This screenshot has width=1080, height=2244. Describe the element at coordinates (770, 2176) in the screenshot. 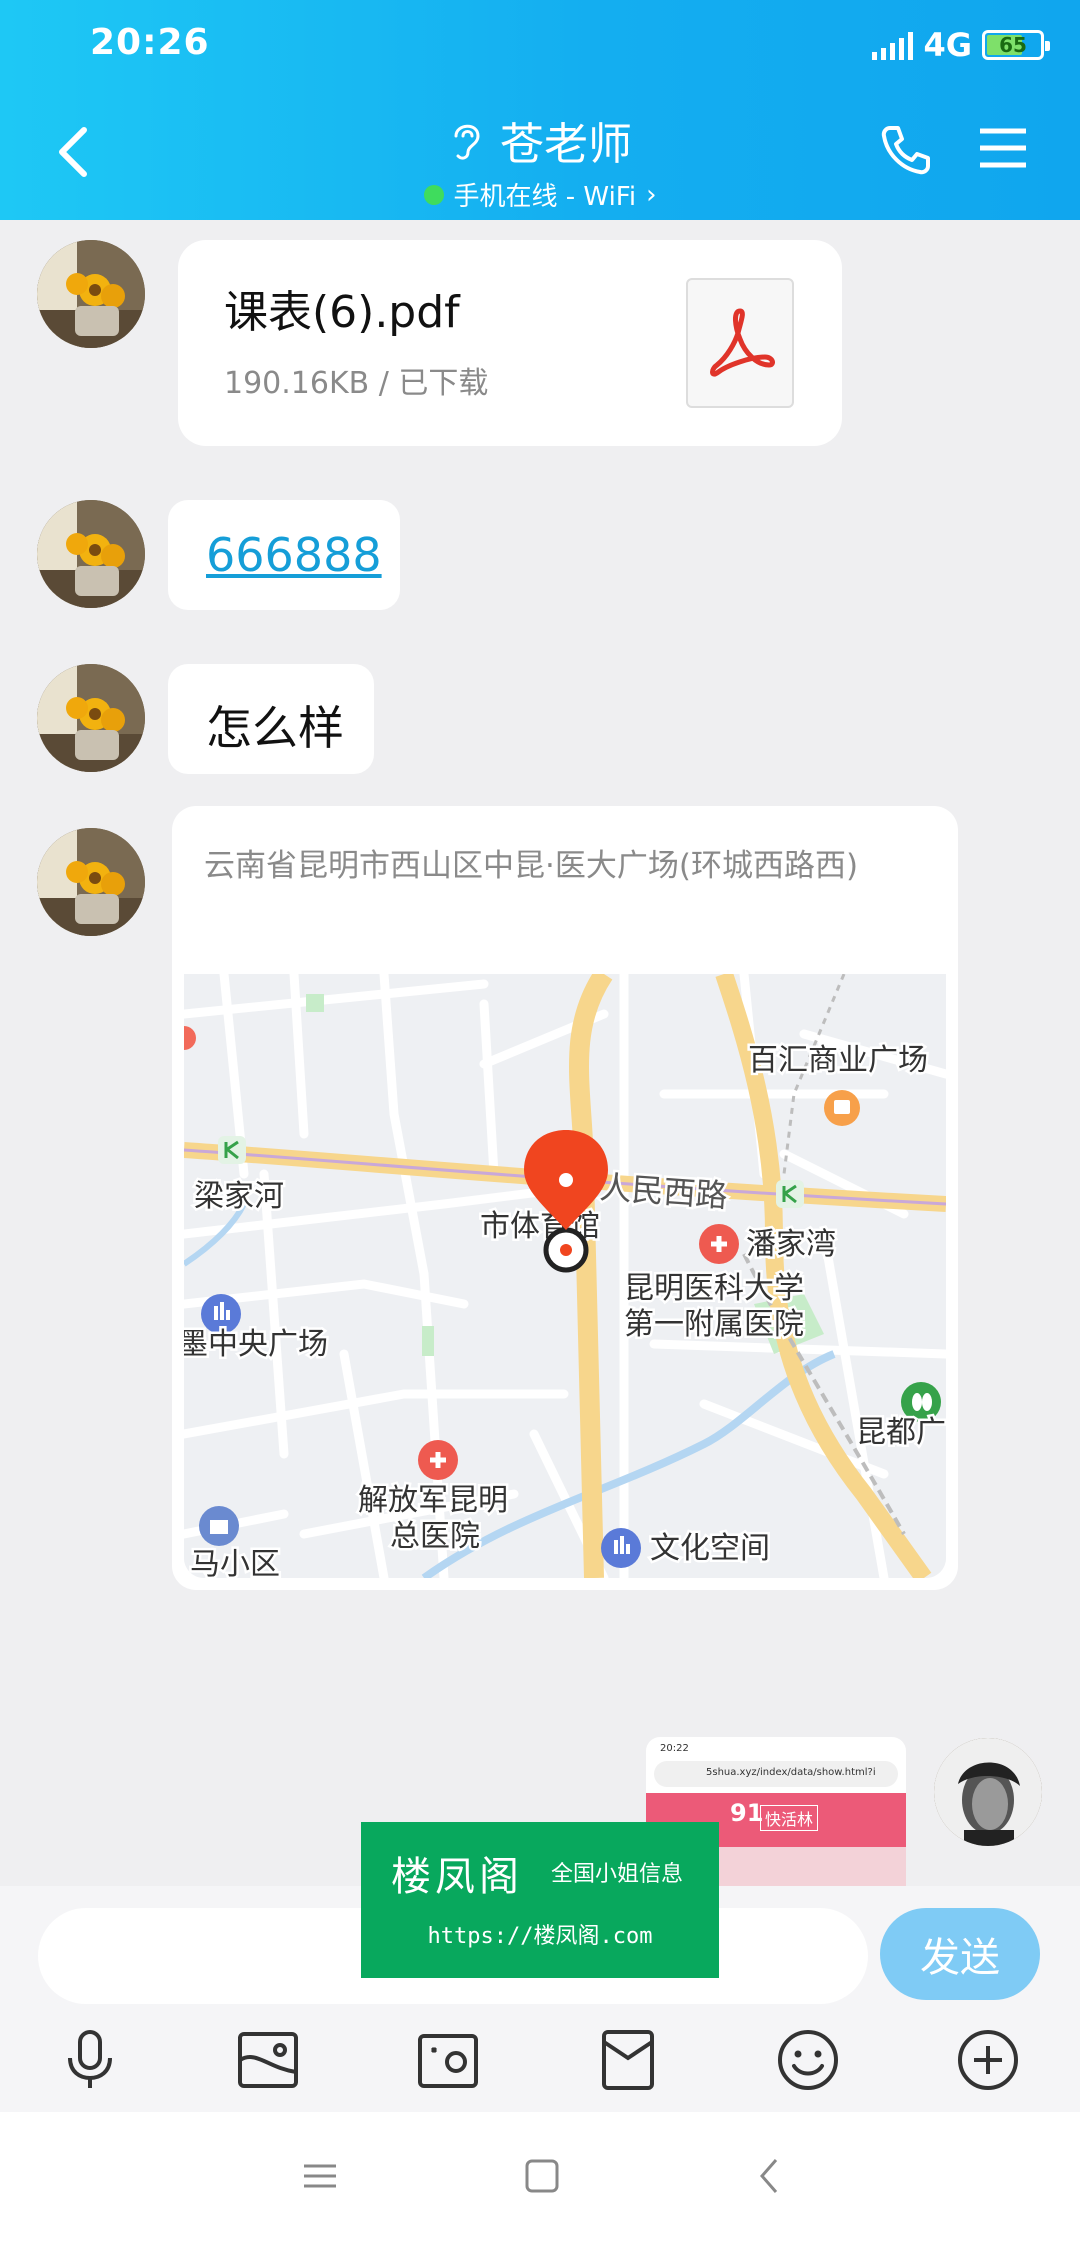

I see `nav-back-icon` at that location.